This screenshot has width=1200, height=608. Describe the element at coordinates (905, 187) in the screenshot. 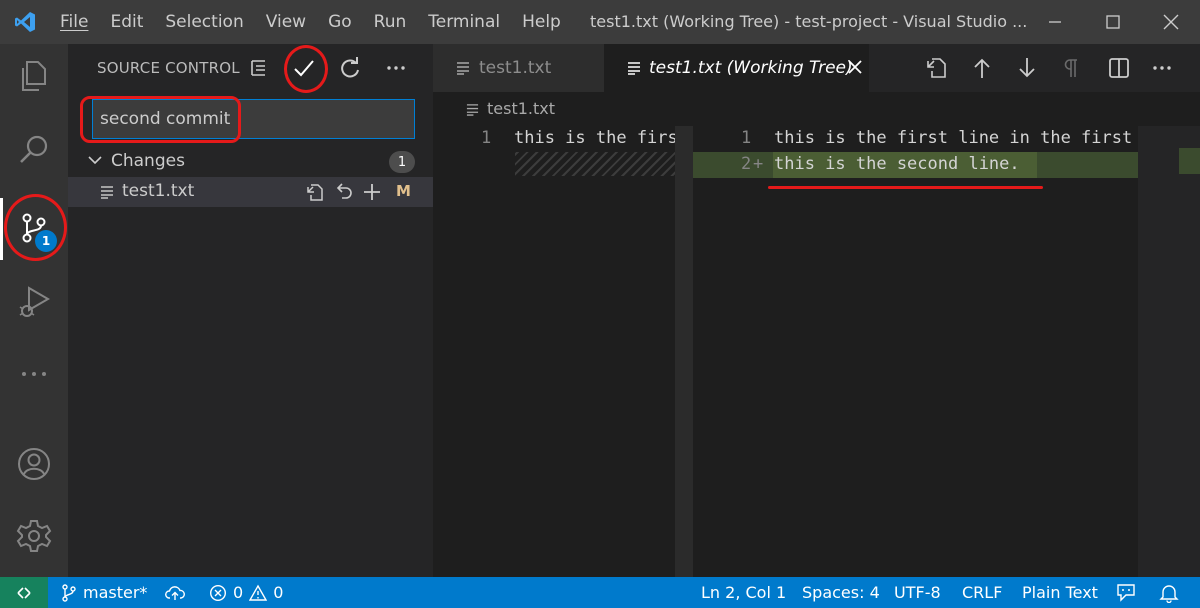

I see `annotation-underline` at that location.